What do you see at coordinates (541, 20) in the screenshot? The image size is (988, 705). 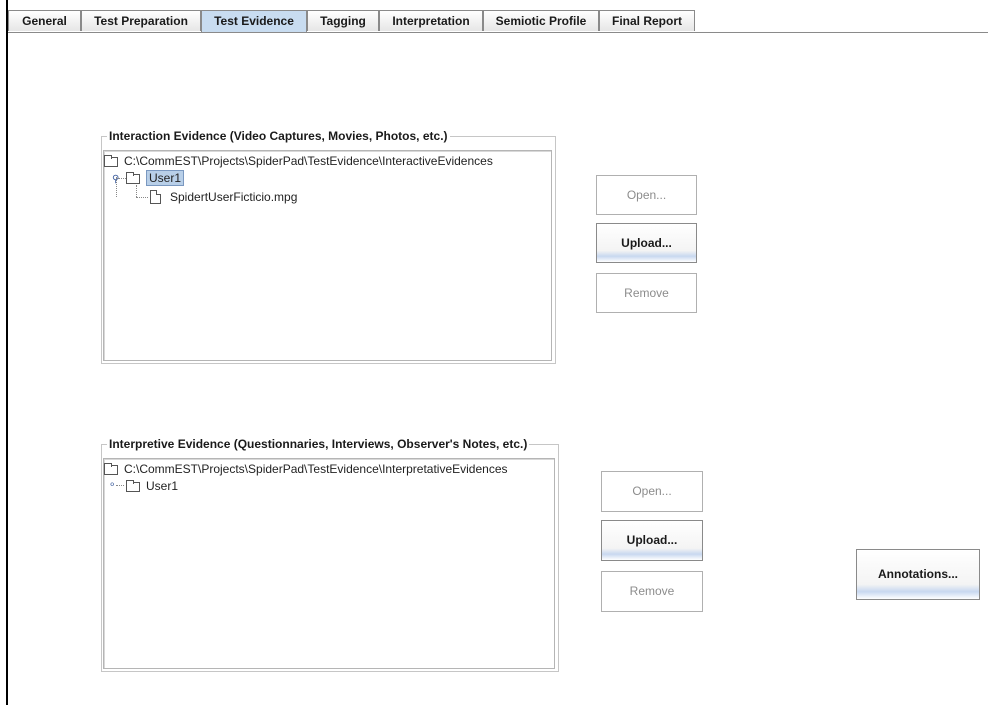 I see `tab-semiotic-profile: Semiotic Profile` at bounding box center [541, 20].